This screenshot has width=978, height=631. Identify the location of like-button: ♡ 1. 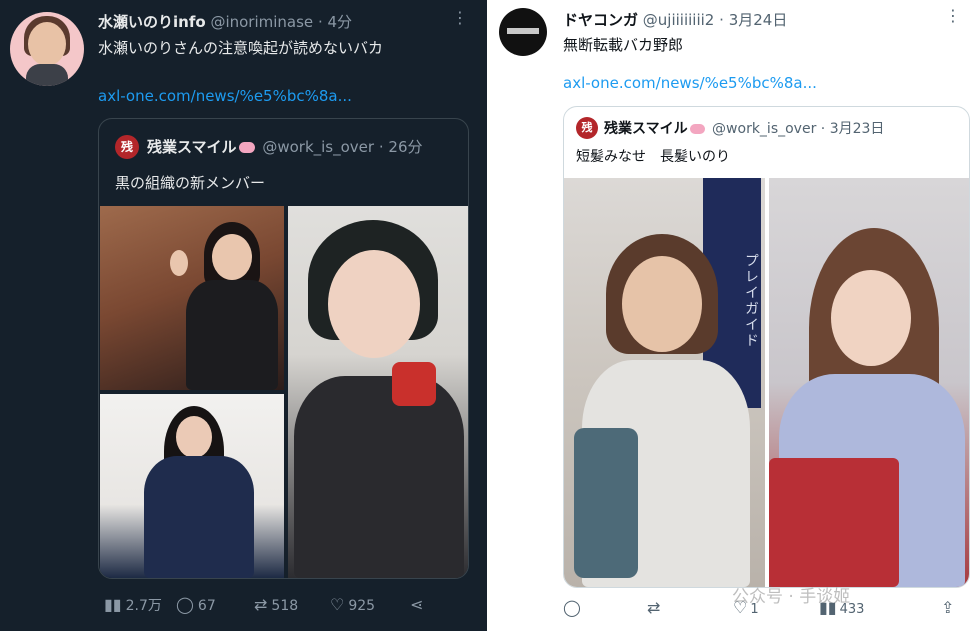
(746, 607).